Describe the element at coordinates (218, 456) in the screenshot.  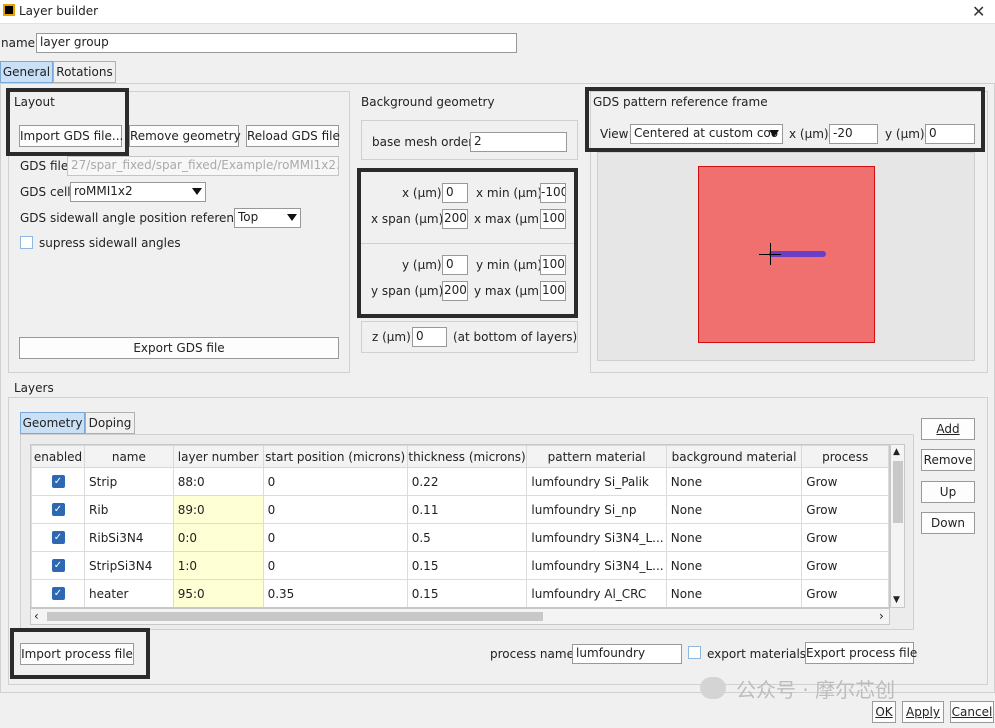
I see `col-layer-number: layer number` at that location.